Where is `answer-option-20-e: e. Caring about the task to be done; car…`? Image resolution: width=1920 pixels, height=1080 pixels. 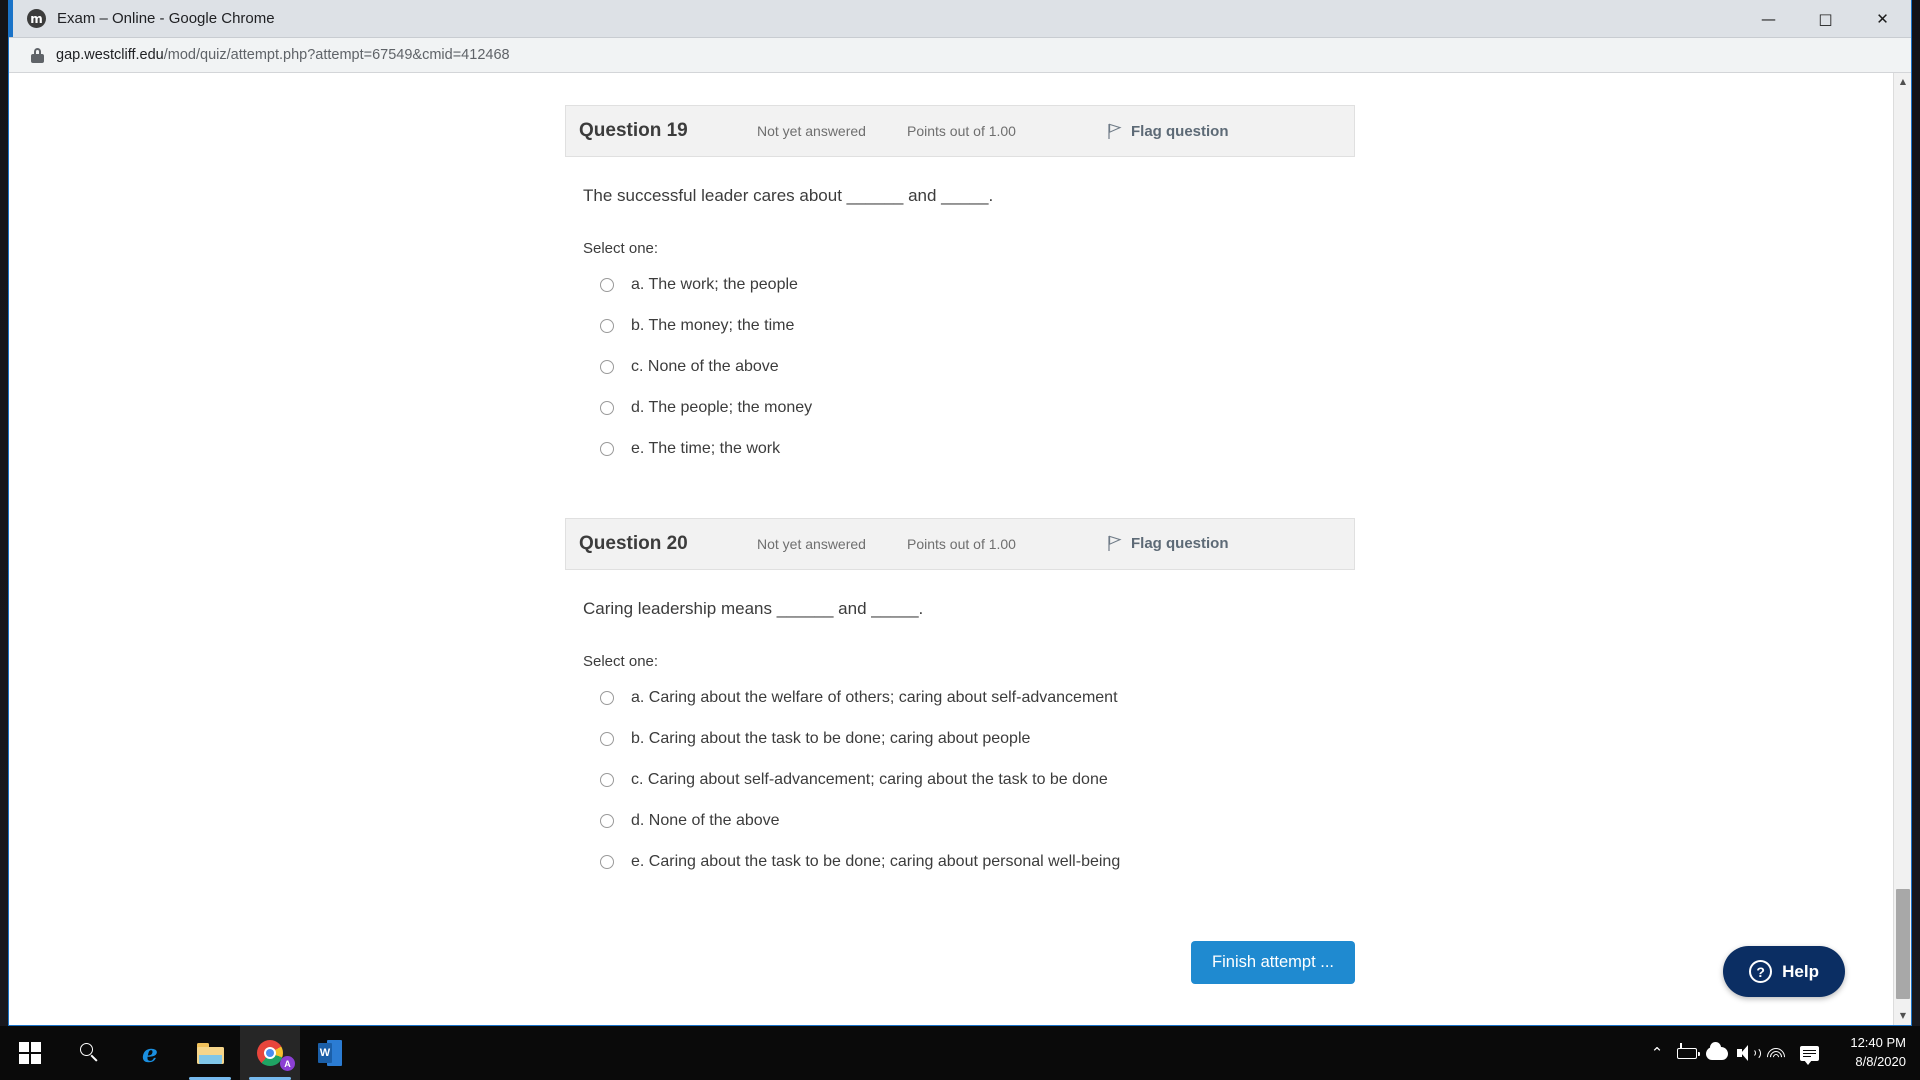
answer-option-20-e: e. Caring about the task to be done; car… is located at coordinates (969, 862).